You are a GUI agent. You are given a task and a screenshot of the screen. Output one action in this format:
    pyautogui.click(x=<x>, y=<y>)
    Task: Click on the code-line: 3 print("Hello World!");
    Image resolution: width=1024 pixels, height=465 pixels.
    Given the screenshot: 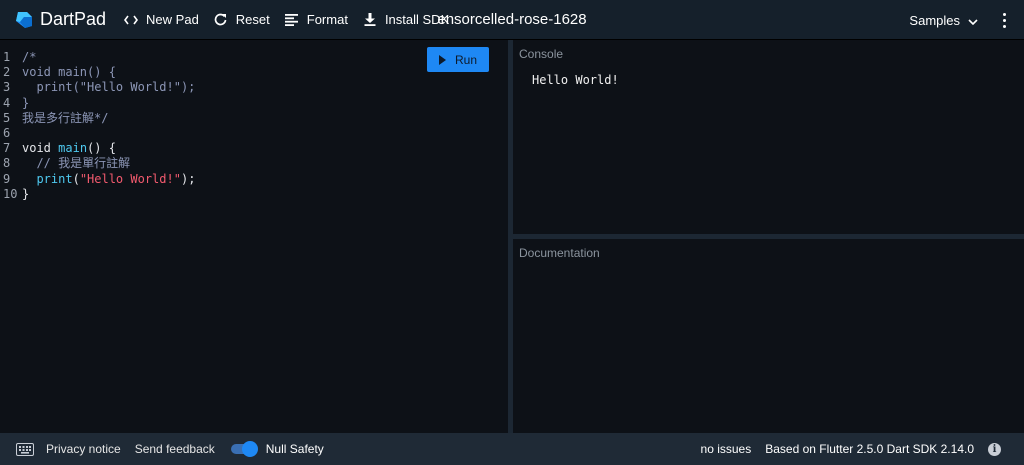 What is the action you would take?
    pyautogui.click(x=97, y=87)
    